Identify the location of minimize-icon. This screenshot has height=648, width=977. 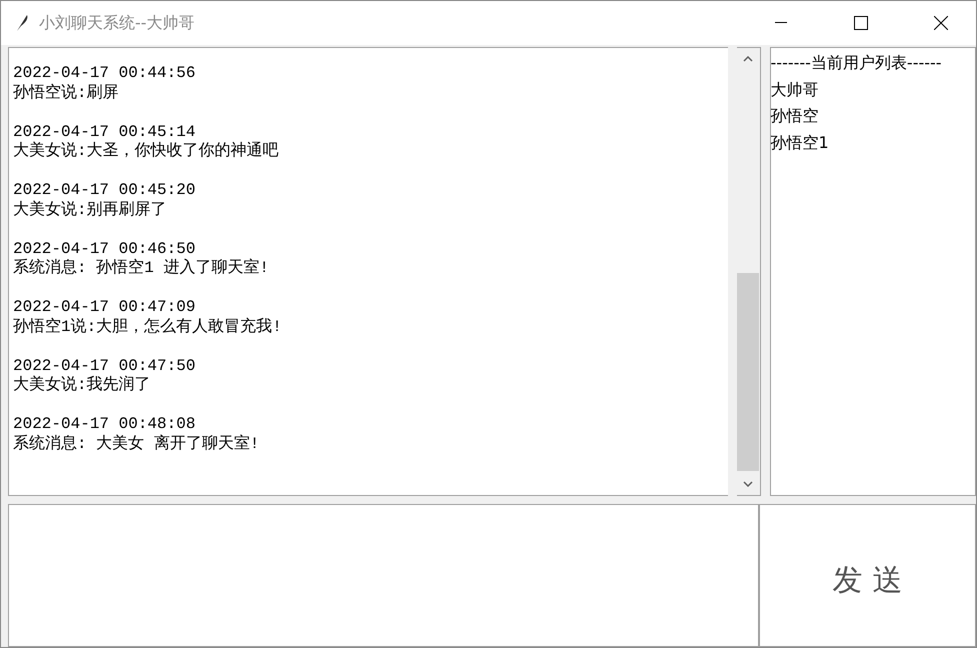
(781, 23).